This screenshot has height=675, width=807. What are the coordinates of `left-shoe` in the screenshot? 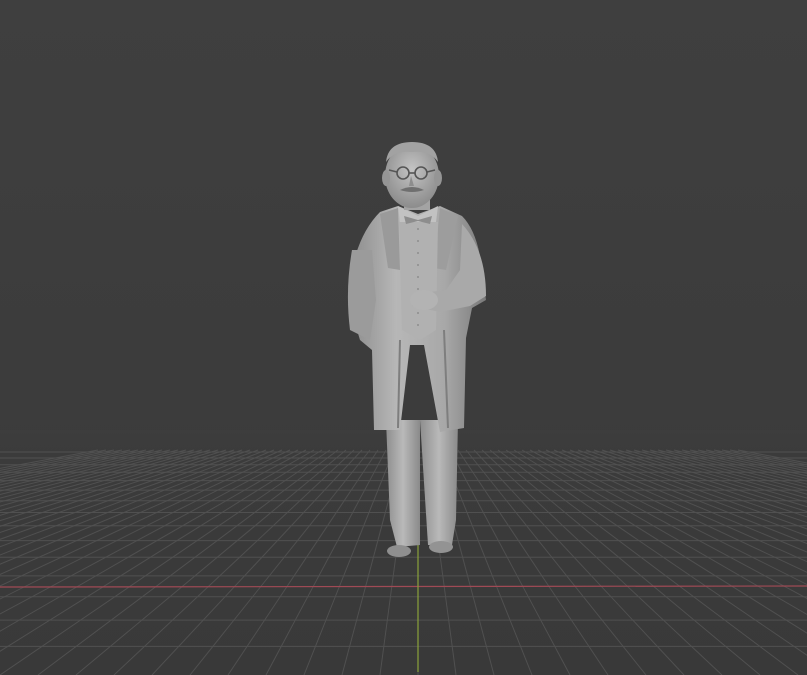 It's located at (399, 551).